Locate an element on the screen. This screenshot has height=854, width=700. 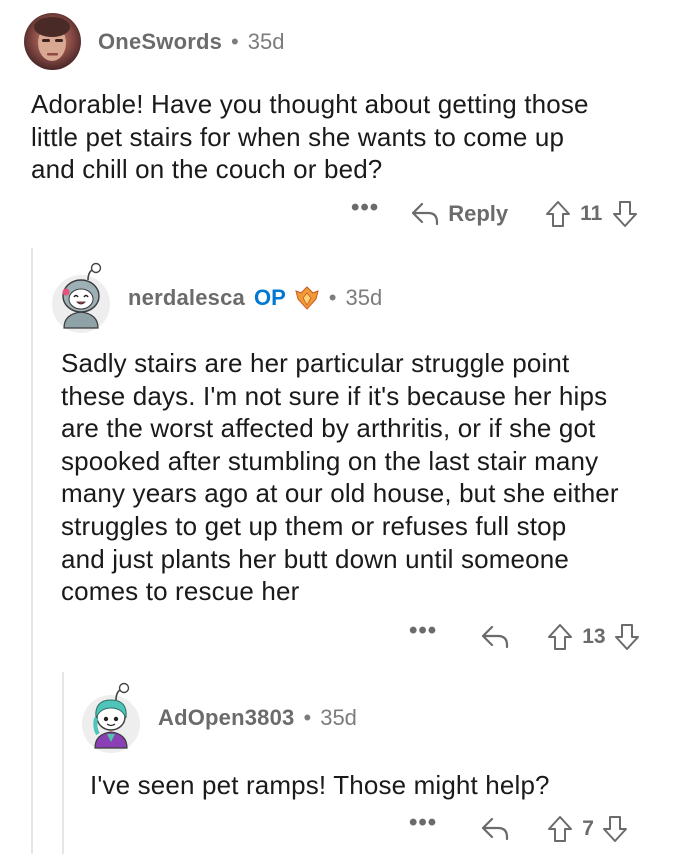
award-icon is located at coordinates (307, 298).